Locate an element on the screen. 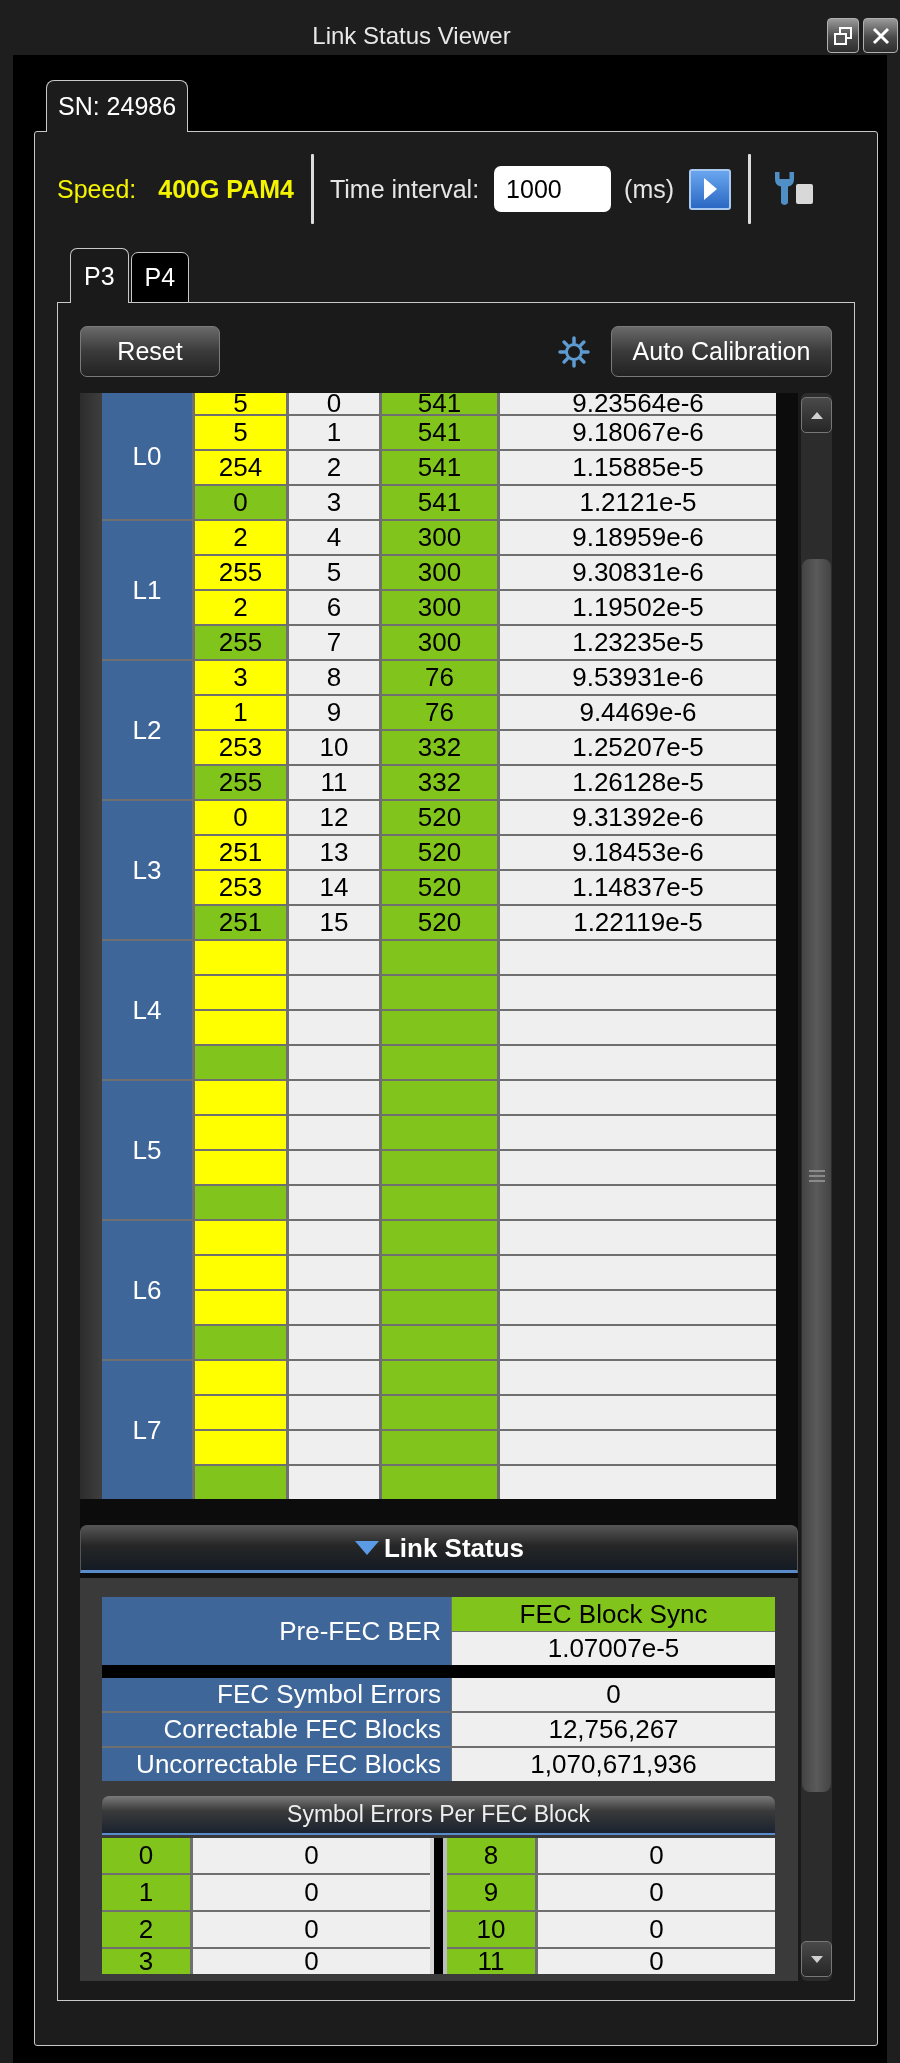 The image size is (900, 2063). metric-value: 1,070,671,936 is located at coordinates (613, 1764).